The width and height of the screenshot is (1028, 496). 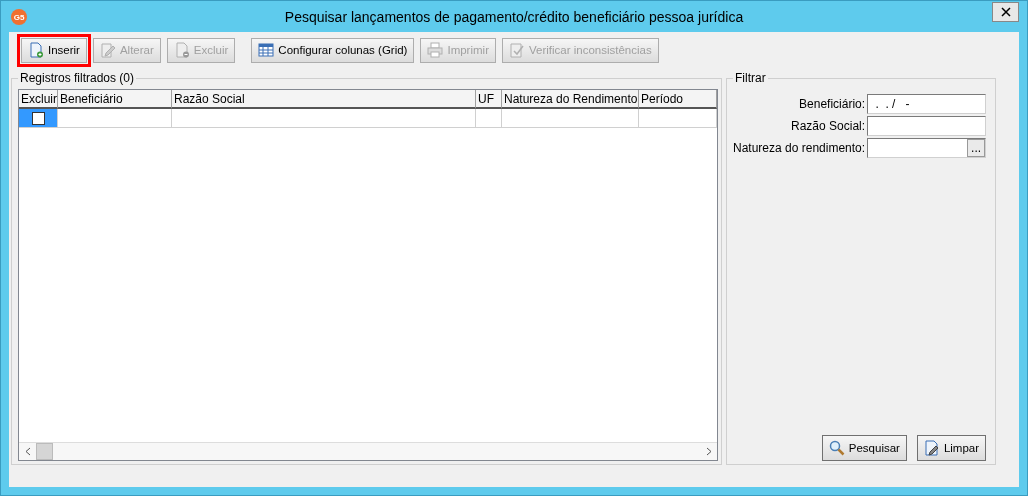 What do you see at coordinates (489, 99) in the screenshot?
I see `column-header: UF` at bounding box center [489, 99].